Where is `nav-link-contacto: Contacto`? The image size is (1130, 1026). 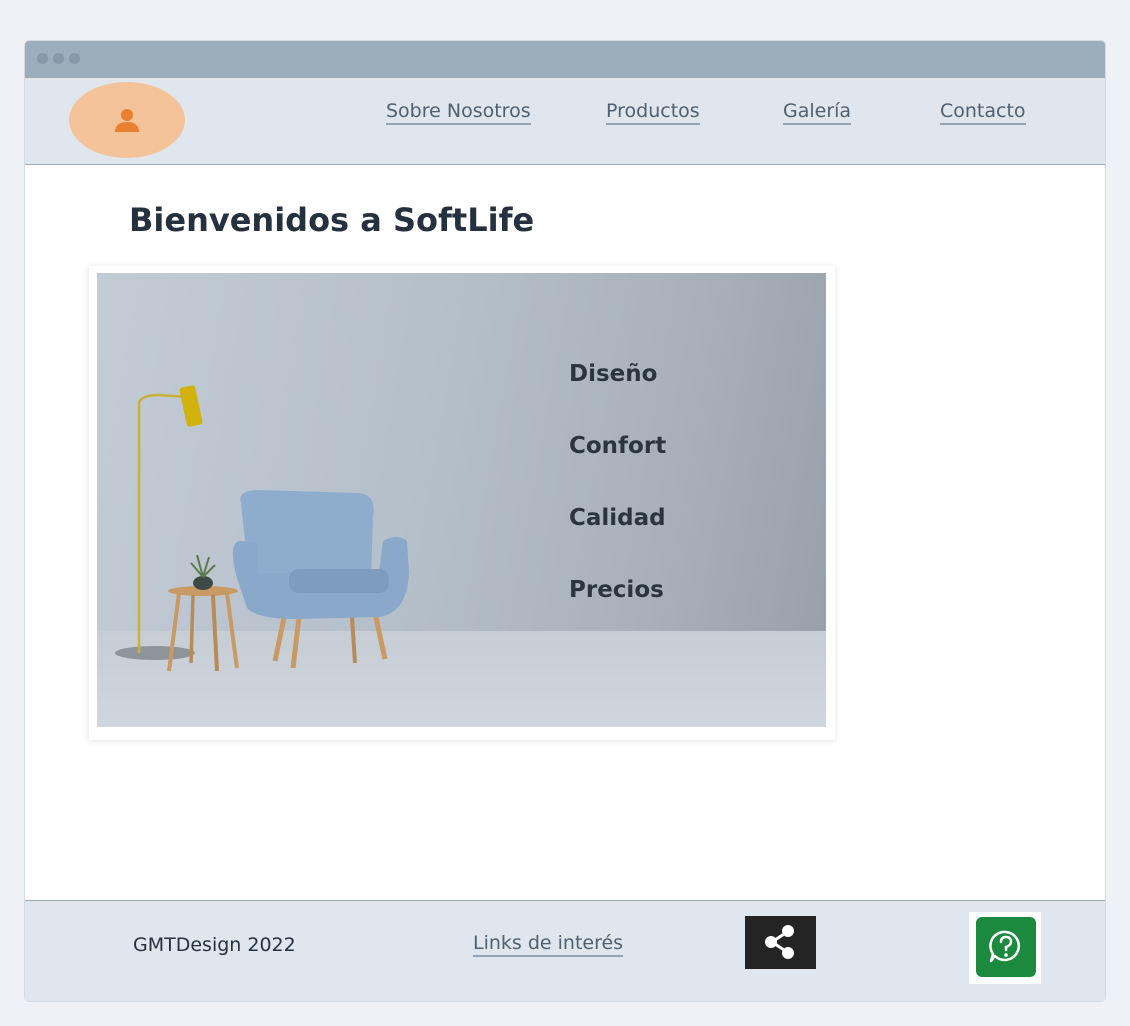
nav-link-contacto: Contacto is located at coordinates (983, 112).